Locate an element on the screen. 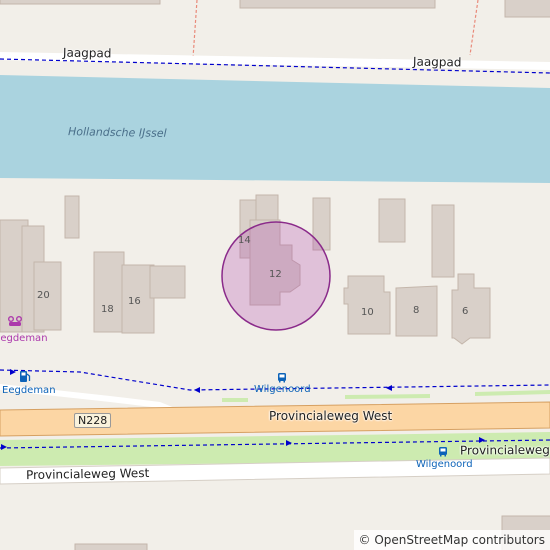  street-label-jaagpad-right: Jaagpad is located at coordinates (437, 62).